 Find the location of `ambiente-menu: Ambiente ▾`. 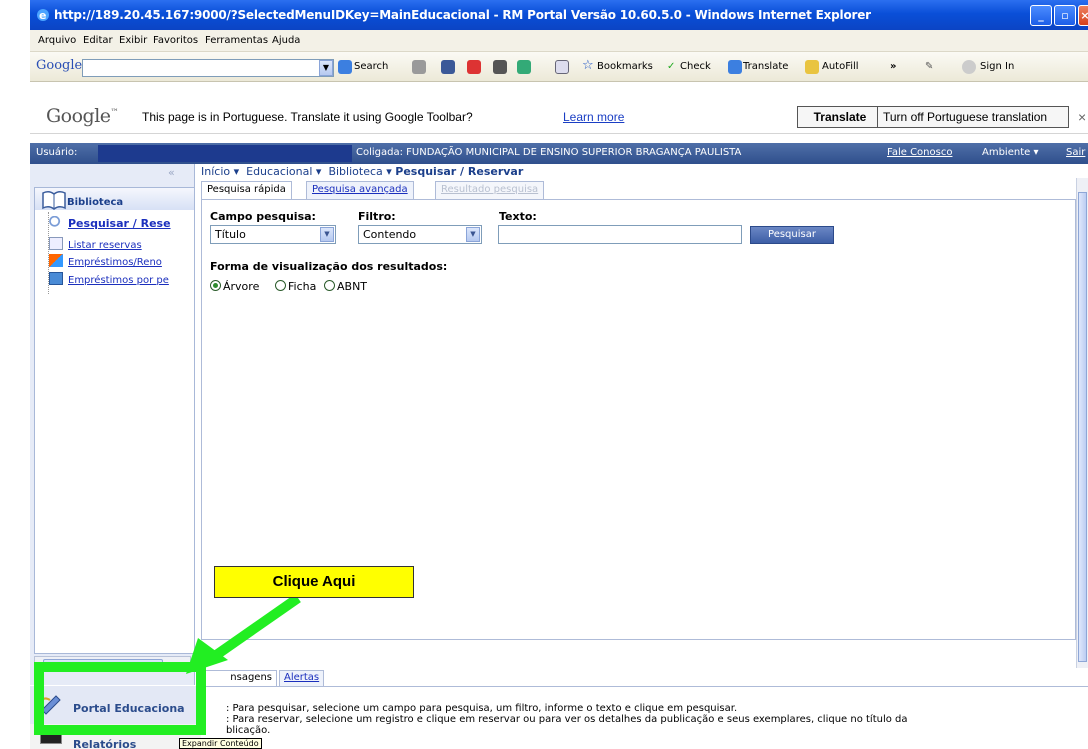

ambiente-menu: Ambiente ▾ is located at coordinates (1010, 152).